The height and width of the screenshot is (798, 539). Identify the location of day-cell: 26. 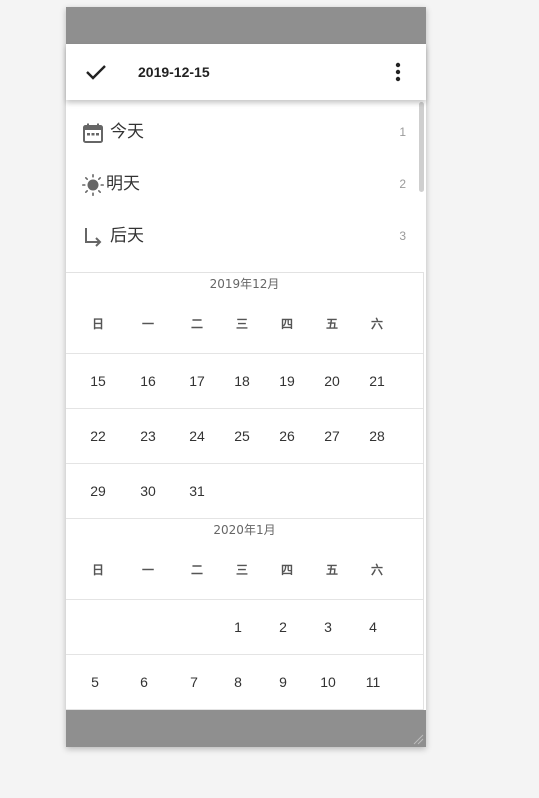
(287, 436).